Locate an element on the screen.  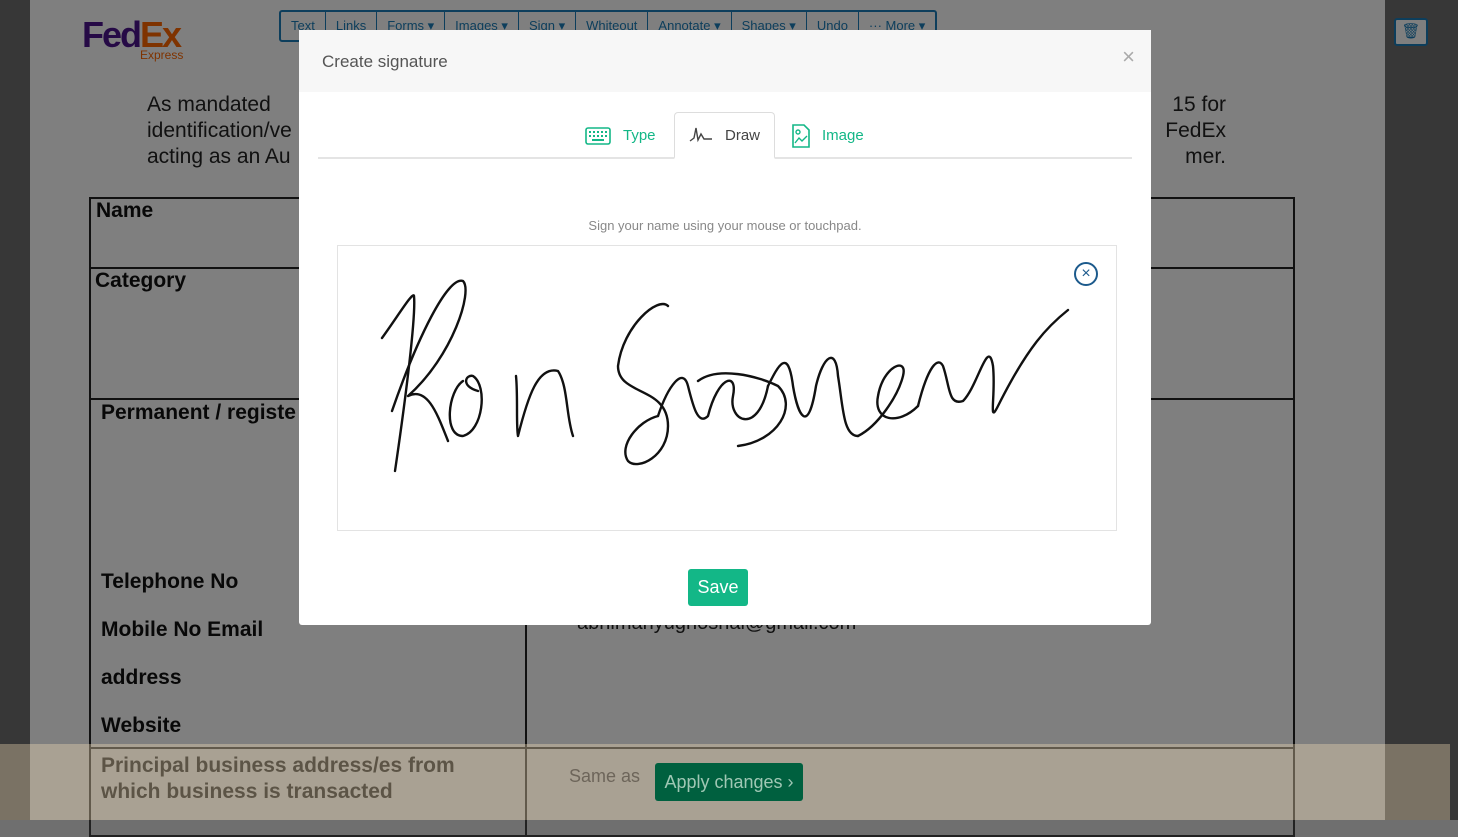
tab-type: Type is located at coordinates (620, 135).